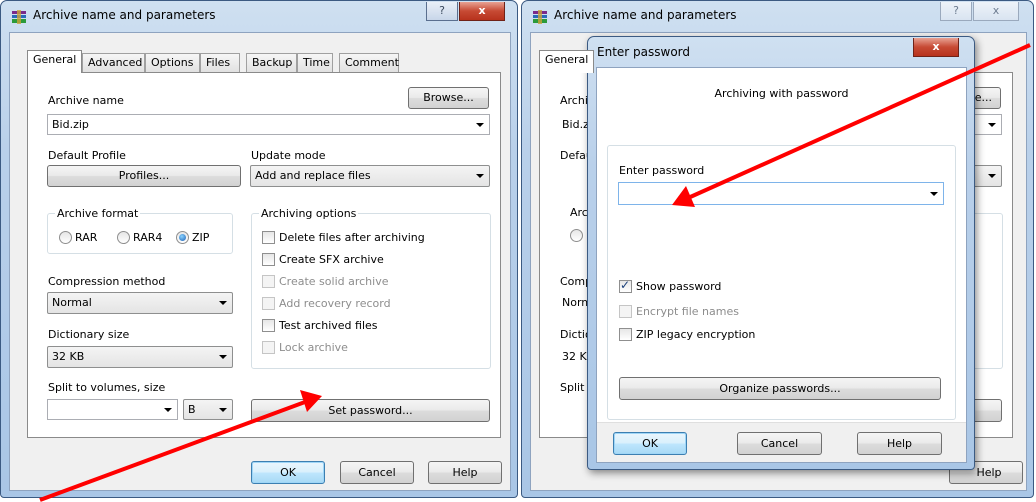 The image size is (1036, 502). Describe the element at coordinates (182, 237) in the screenshot. I see `radio-zip` at that location.